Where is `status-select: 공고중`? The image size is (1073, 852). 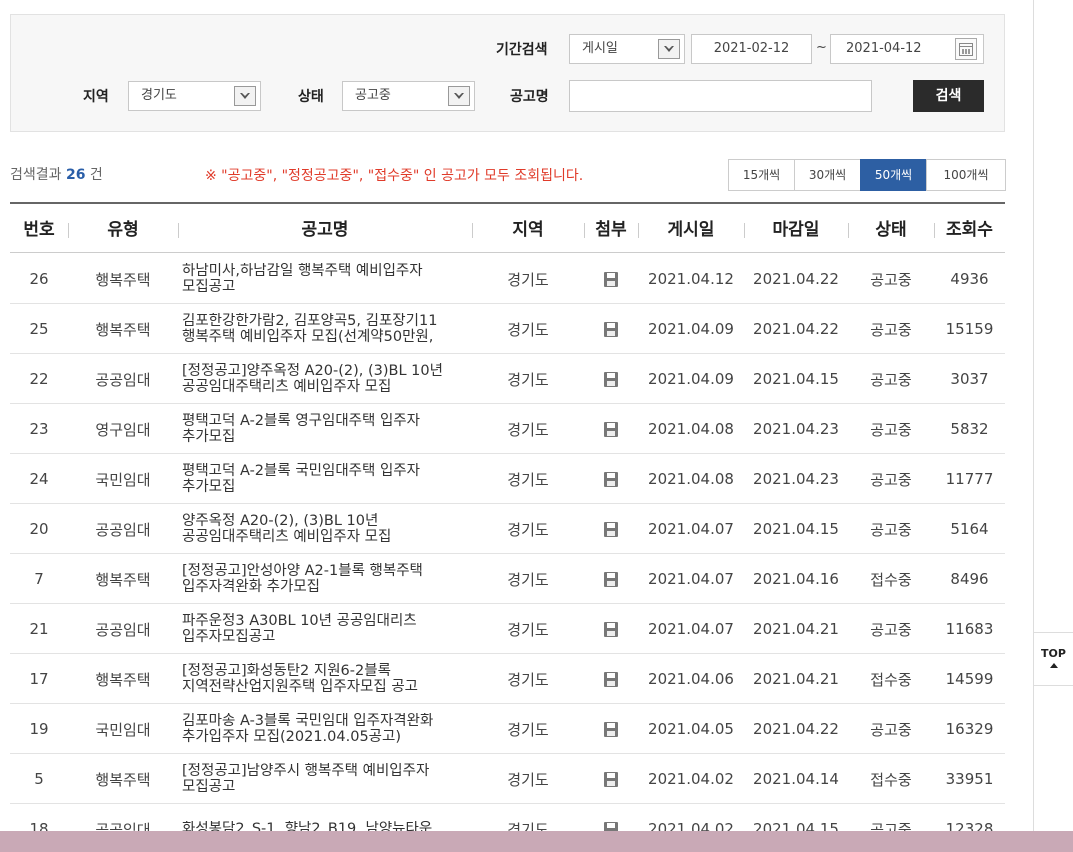
status-select: 공고중 is located at coordinates (408, 96).